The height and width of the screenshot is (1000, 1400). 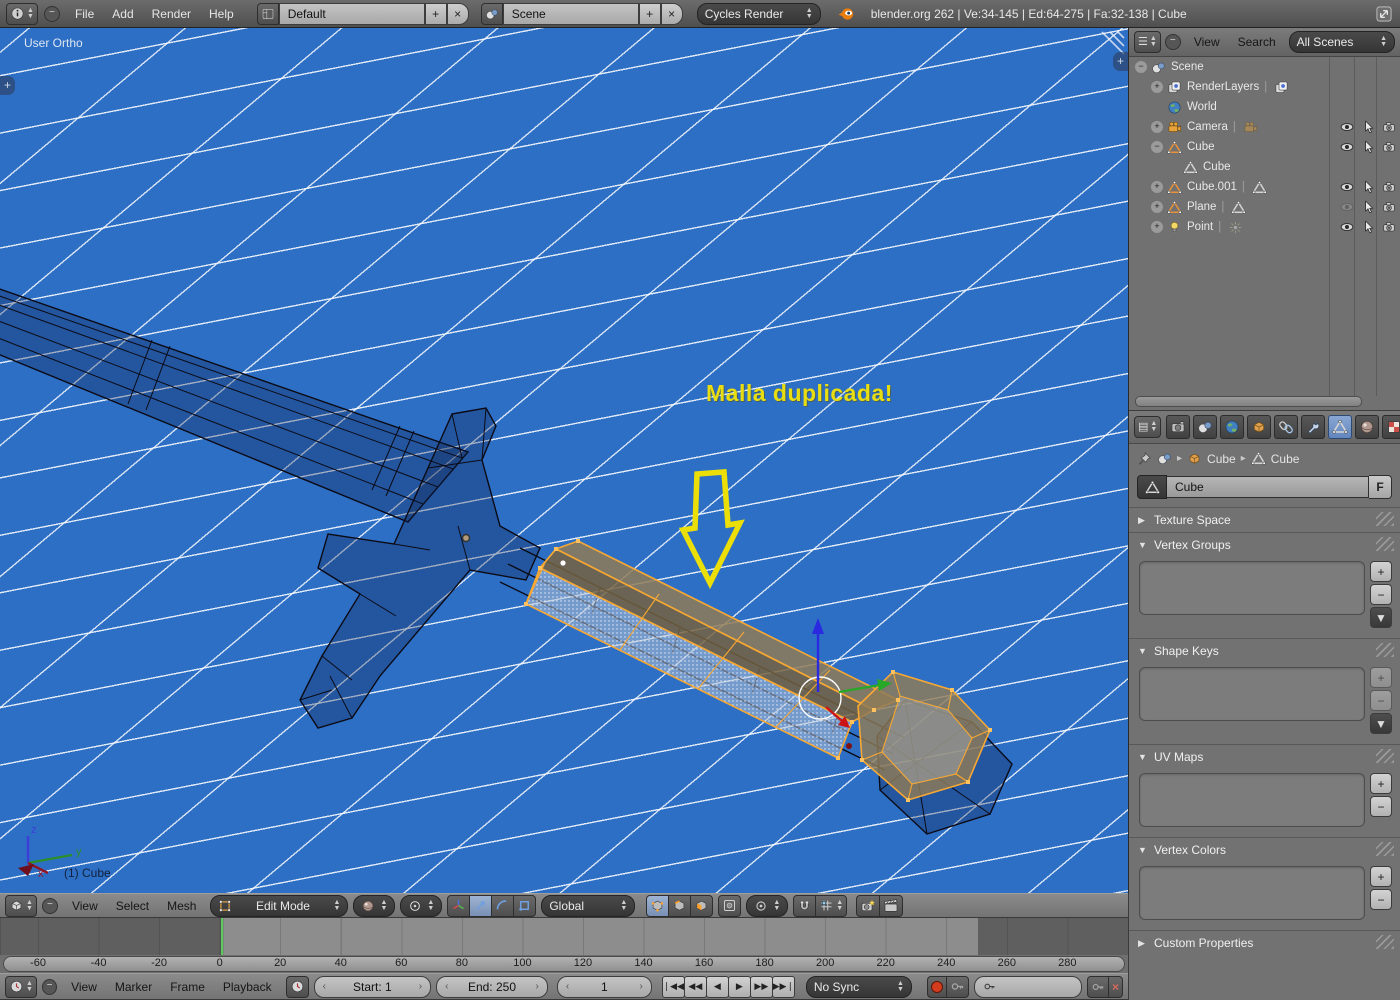 What do you see at coordinates (1286, 427) in the screenshot?
I see `properties-tab-constraints` at bounding box center [1286, 427].